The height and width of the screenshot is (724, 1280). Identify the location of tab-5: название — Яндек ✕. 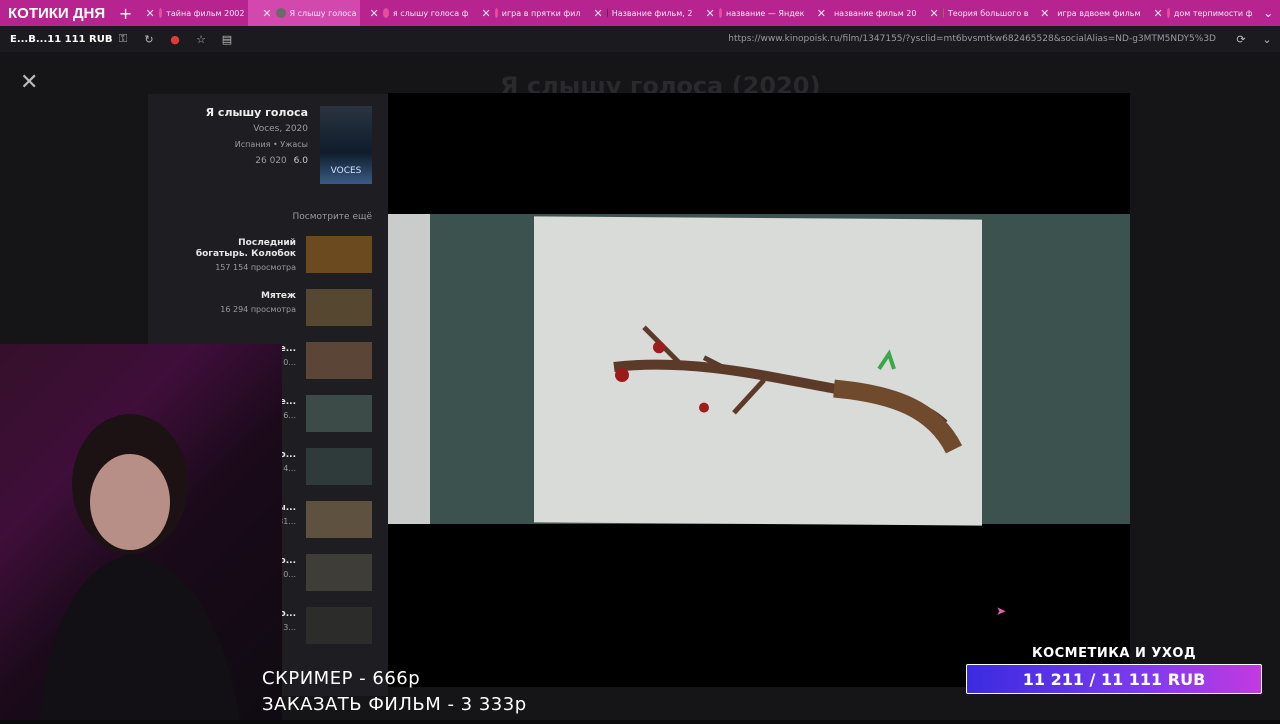
(752, 13).